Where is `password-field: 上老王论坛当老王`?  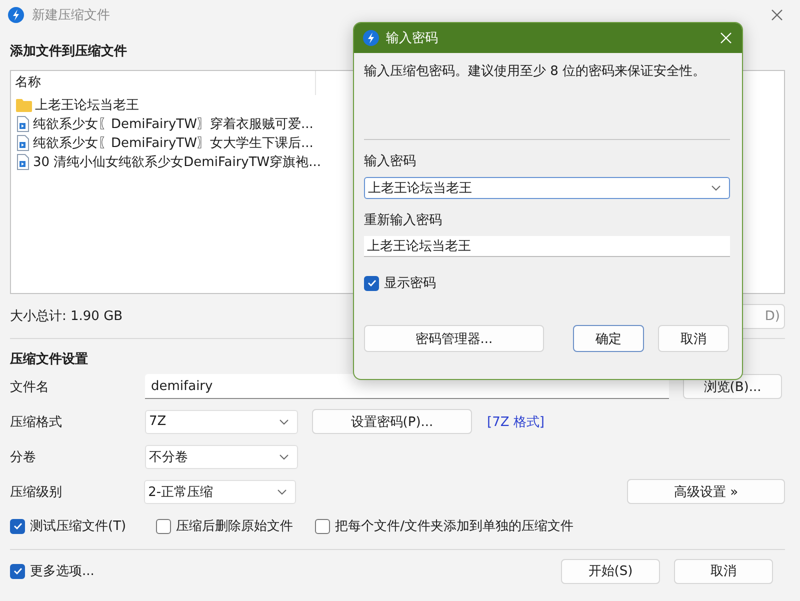 password-field: 上老王论坛当老王 is located at coordinates (547, 188).